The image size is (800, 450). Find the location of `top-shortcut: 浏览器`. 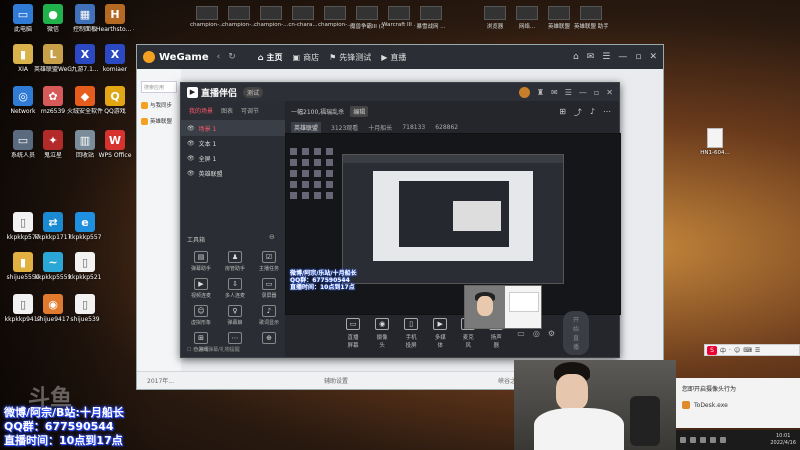

top-shortcut: 浏览器 is located at coordinates (495, 18).